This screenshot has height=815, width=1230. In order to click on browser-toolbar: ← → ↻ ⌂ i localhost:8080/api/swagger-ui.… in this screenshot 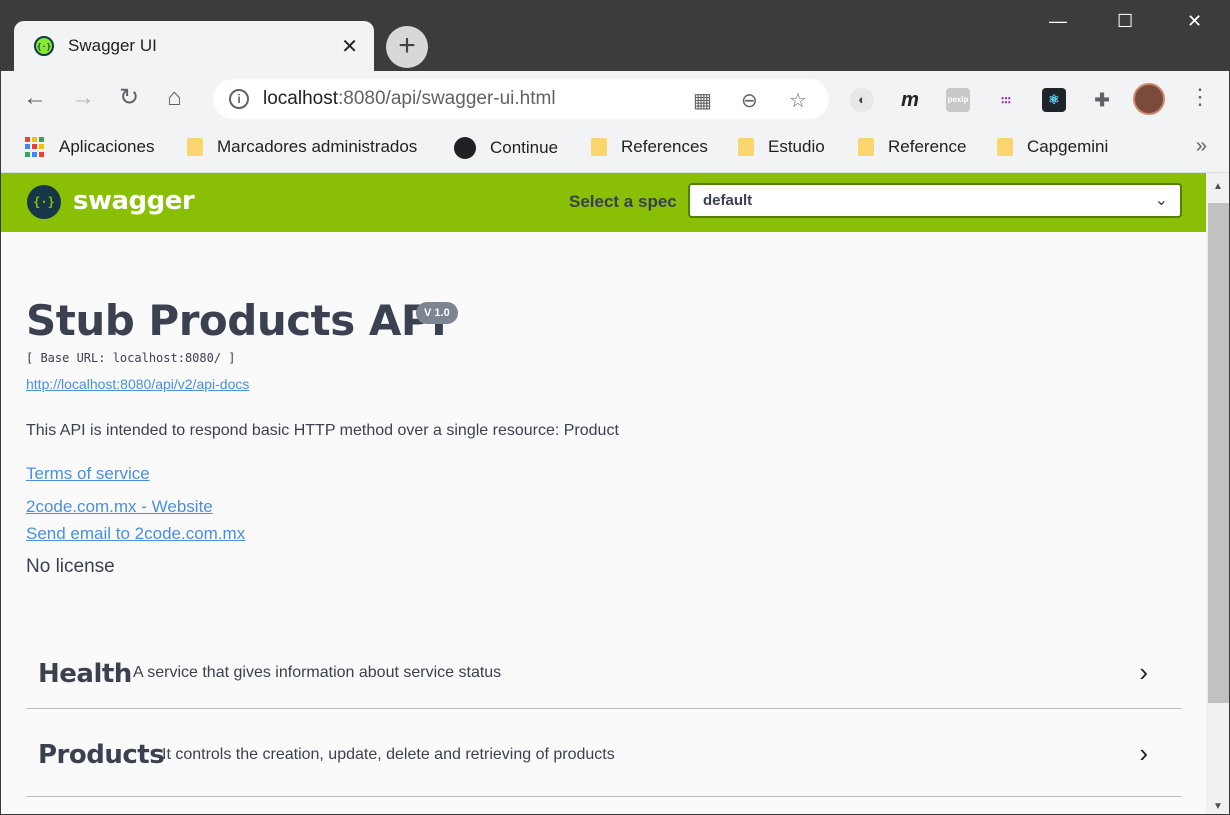, I will do `click(615, 99)`.